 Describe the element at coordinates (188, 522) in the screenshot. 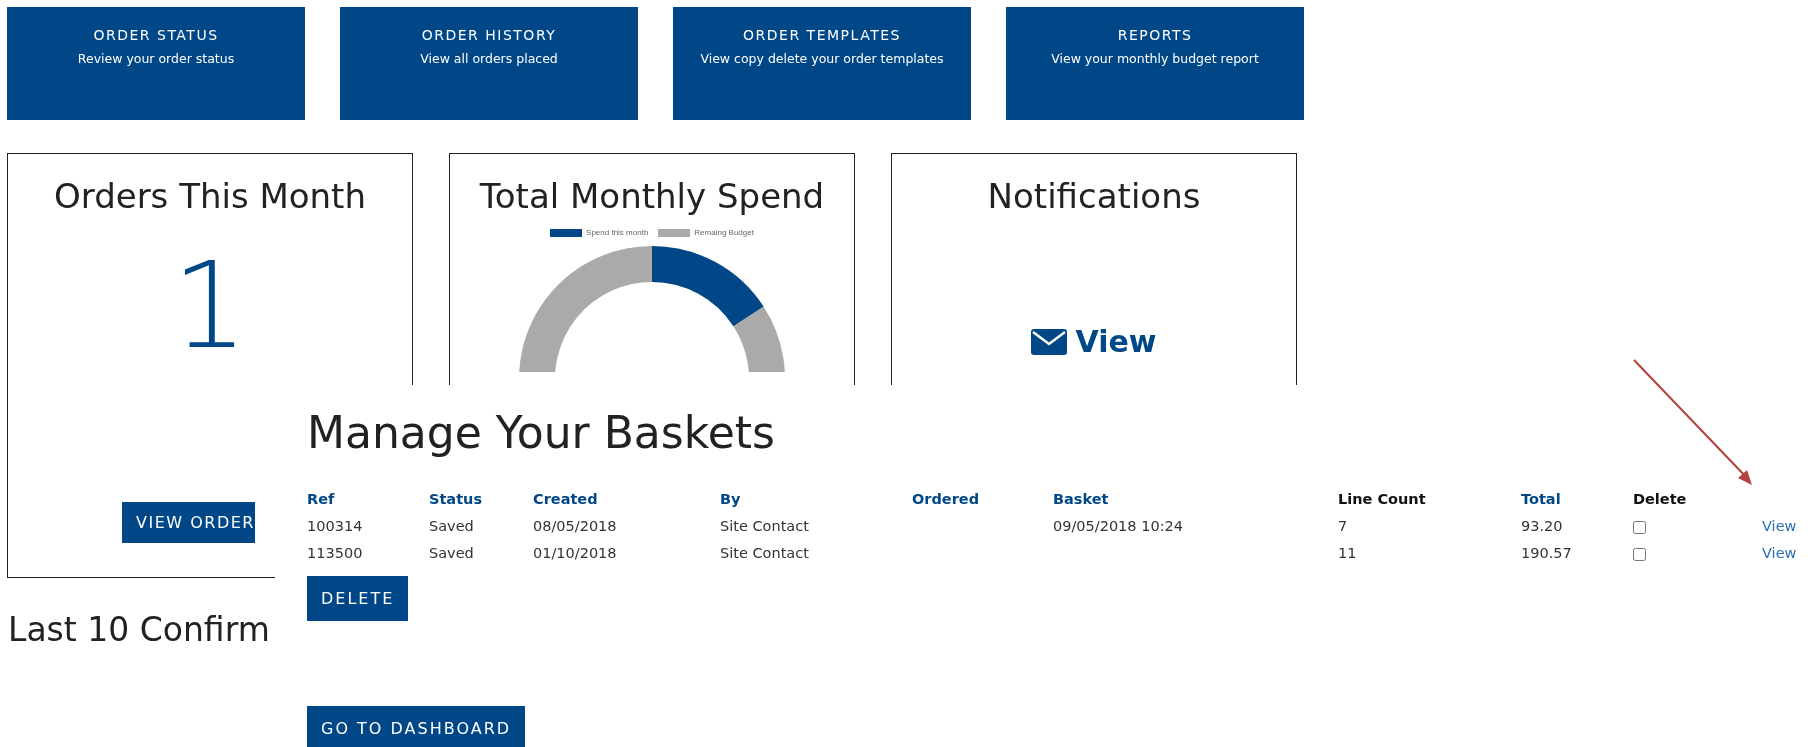

I see `view-orders-button: VIEW ORDER` at that location.